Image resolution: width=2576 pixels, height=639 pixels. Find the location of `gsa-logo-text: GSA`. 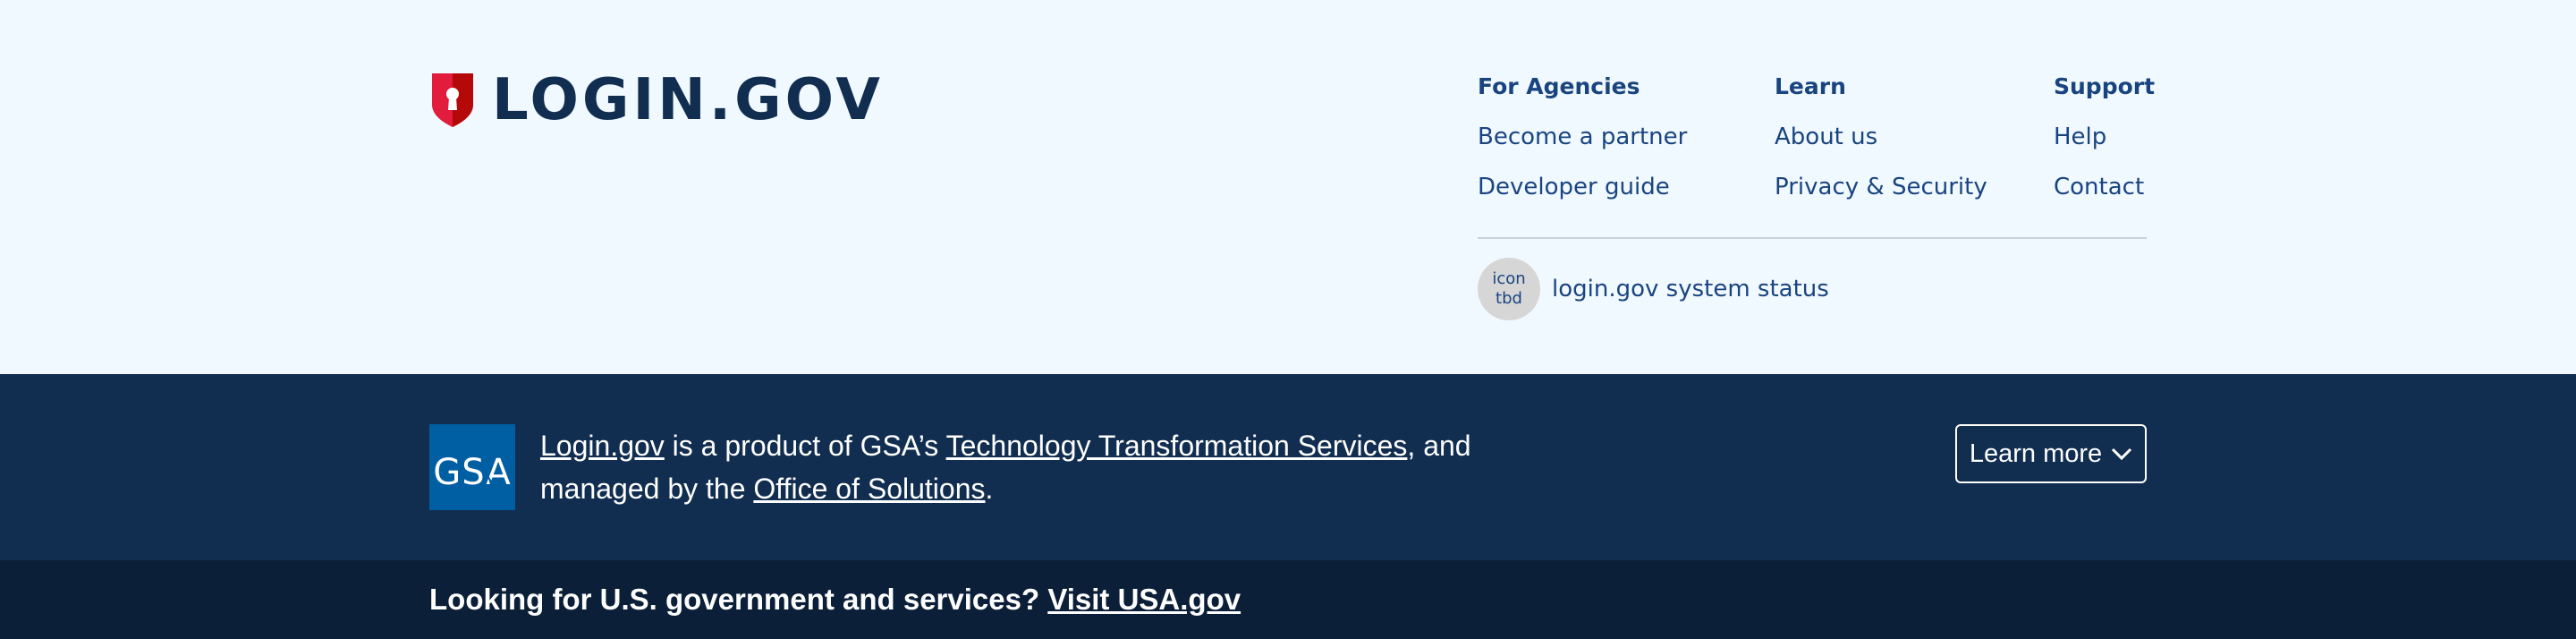

gsa-logo-text: GSA is located at coordinates (472, 472).